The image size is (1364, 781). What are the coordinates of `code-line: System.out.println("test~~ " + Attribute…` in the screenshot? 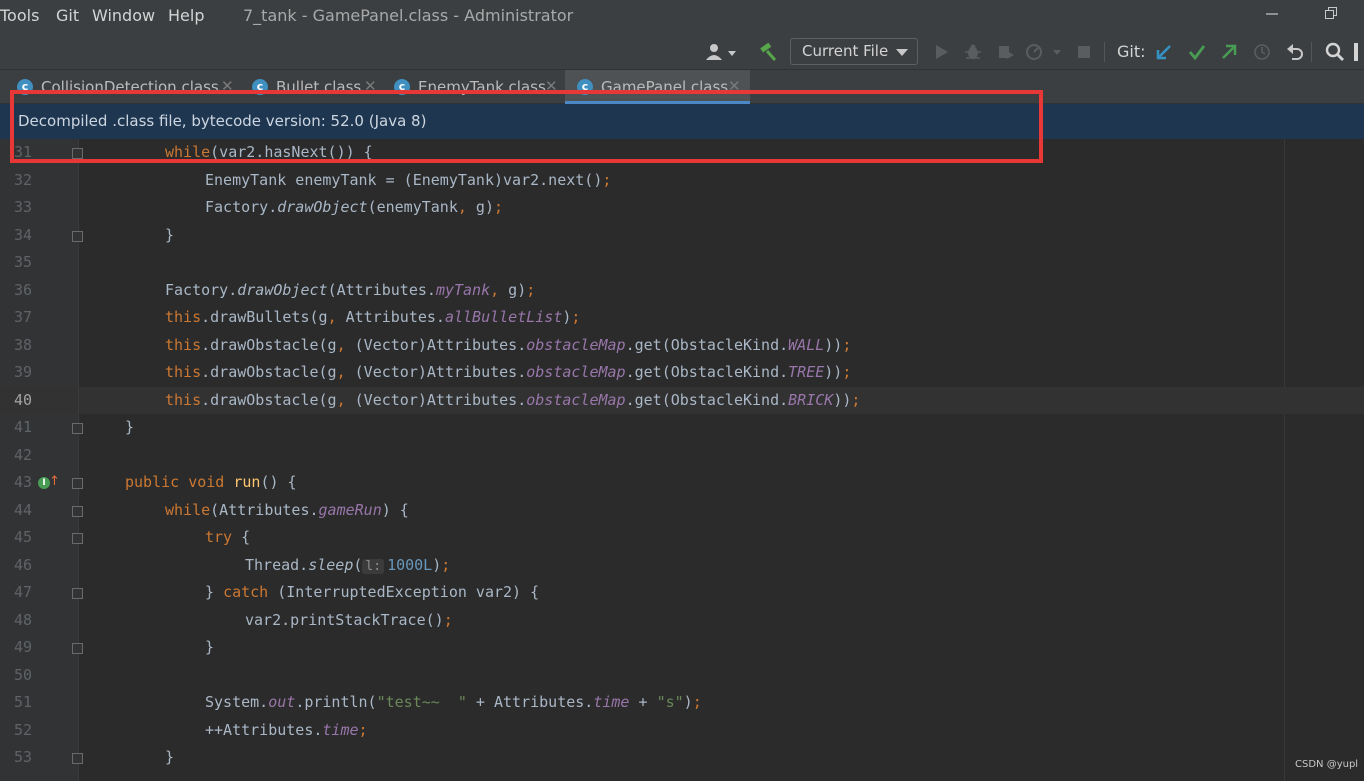 It's located at (453, 702).